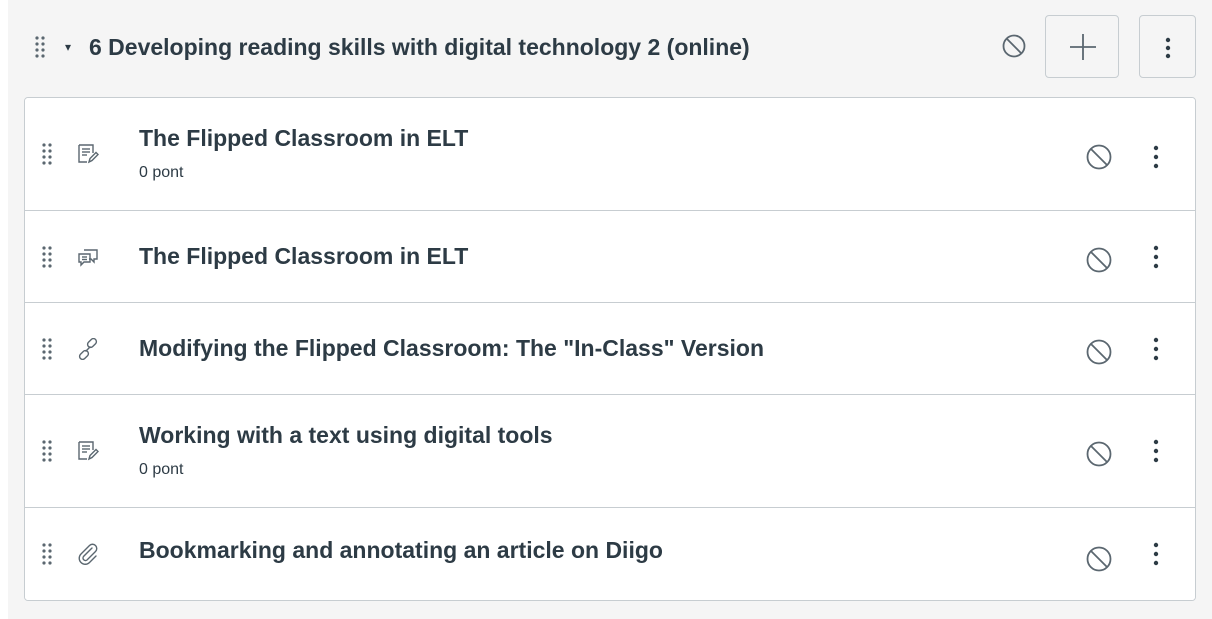 The height and width of the screenshot is (619, 1212). Describe the element at coordinates (610, 257) in the screenshot. I see `list-item: The Flipped Classroom in ELT` at that location.